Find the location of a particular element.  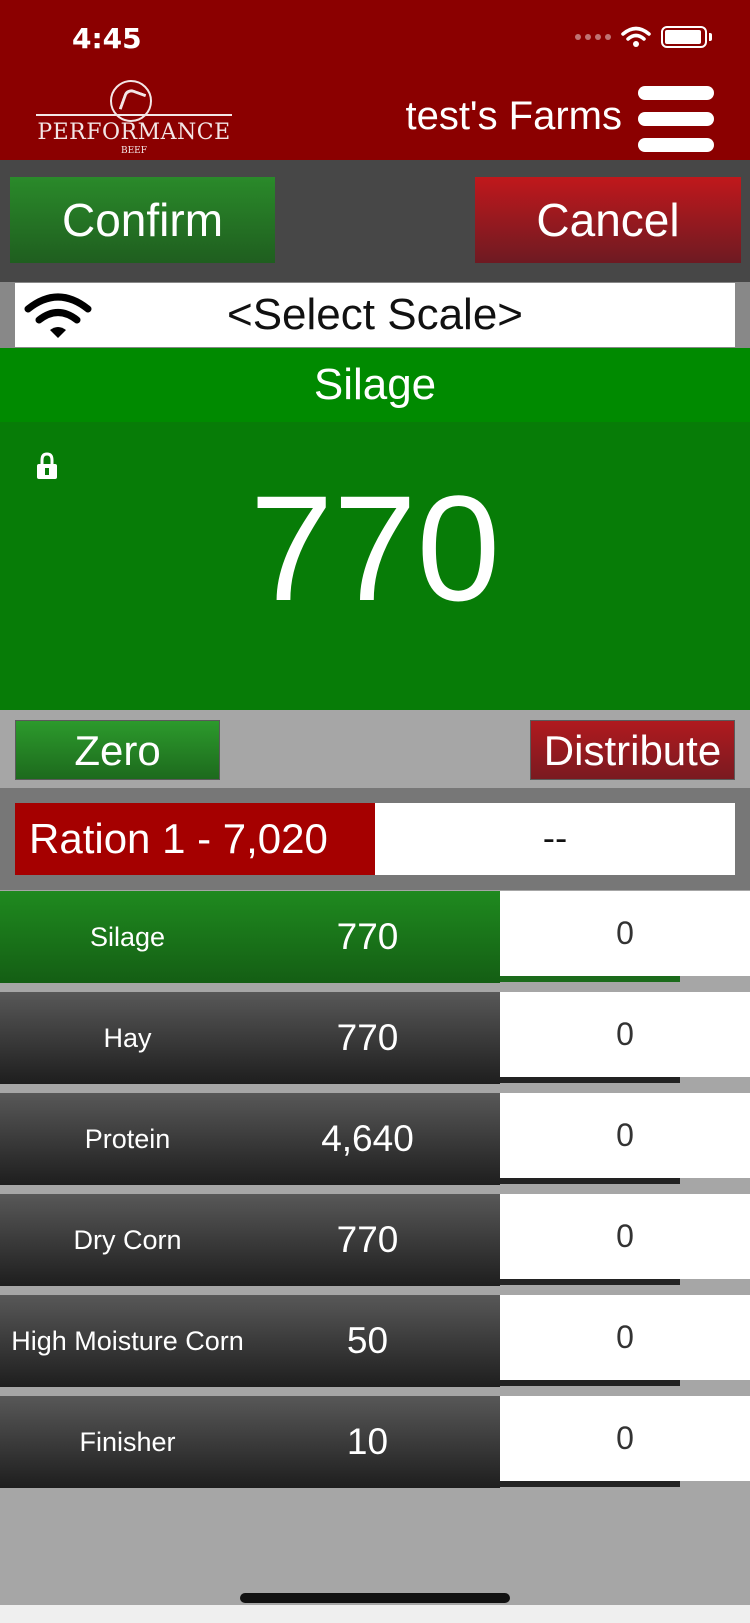

performance-beef-logo: PERFORMANCE BEEF is located at coordinates (134, 119).